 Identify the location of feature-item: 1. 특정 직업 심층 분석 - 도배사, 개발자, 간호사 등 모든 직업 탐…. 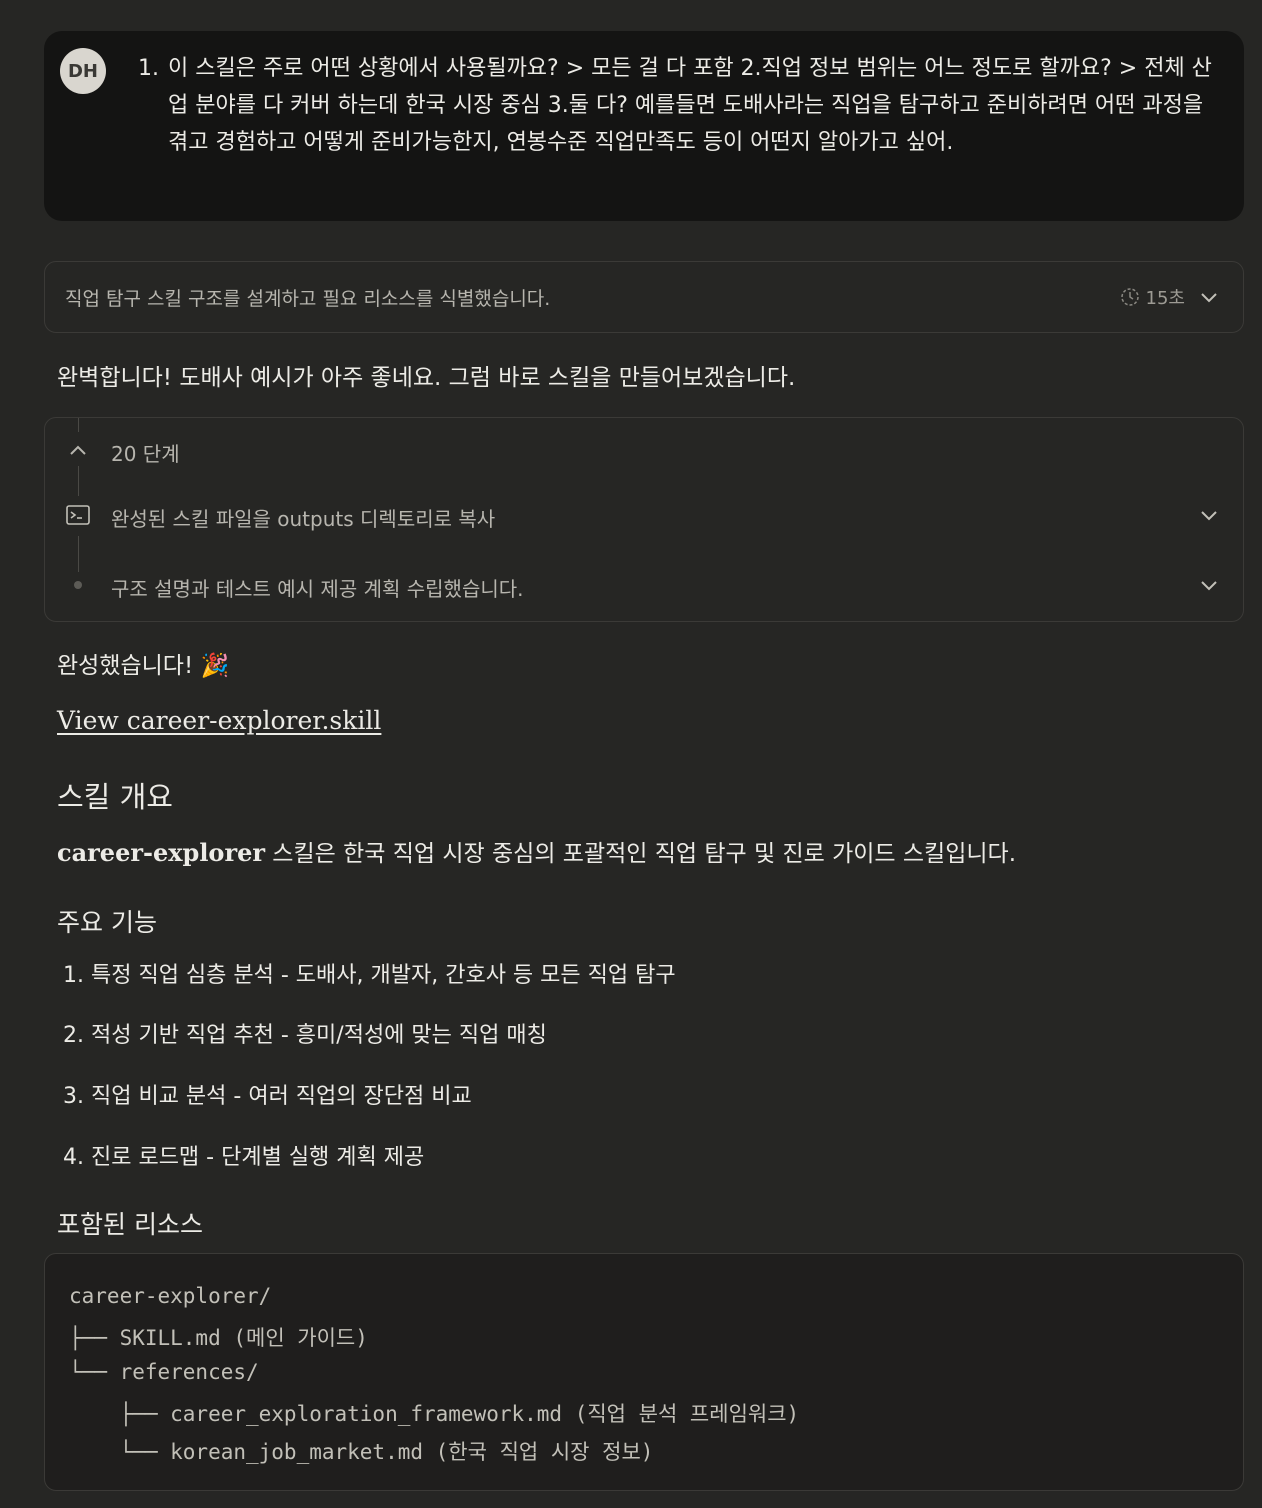
(369, 975).